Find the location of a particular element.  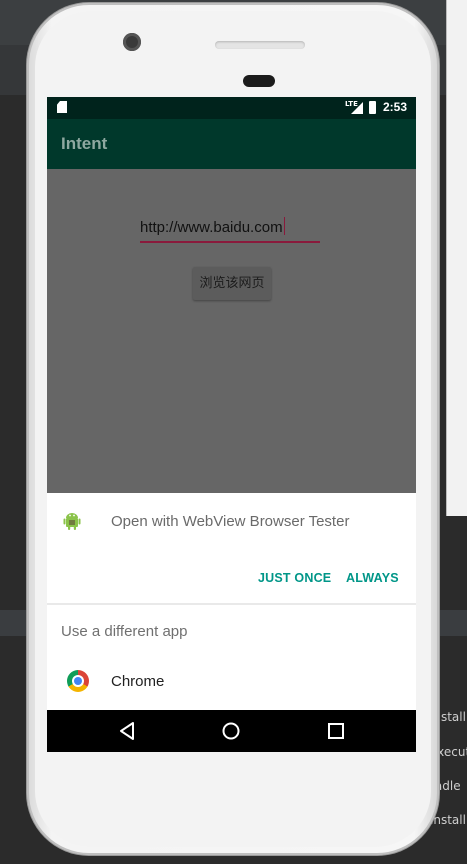

system-navigation-bar is located at coordinates (231, 731).